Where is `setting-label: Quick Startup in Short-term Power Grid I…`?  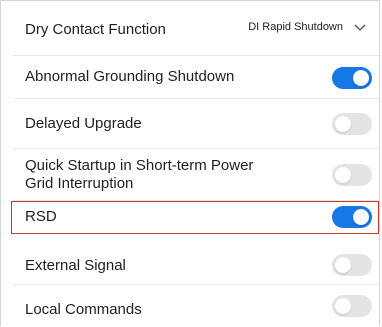
setting-label: Quick Startup in Short-term Power Grid I… is located at coordinates (139, 174).